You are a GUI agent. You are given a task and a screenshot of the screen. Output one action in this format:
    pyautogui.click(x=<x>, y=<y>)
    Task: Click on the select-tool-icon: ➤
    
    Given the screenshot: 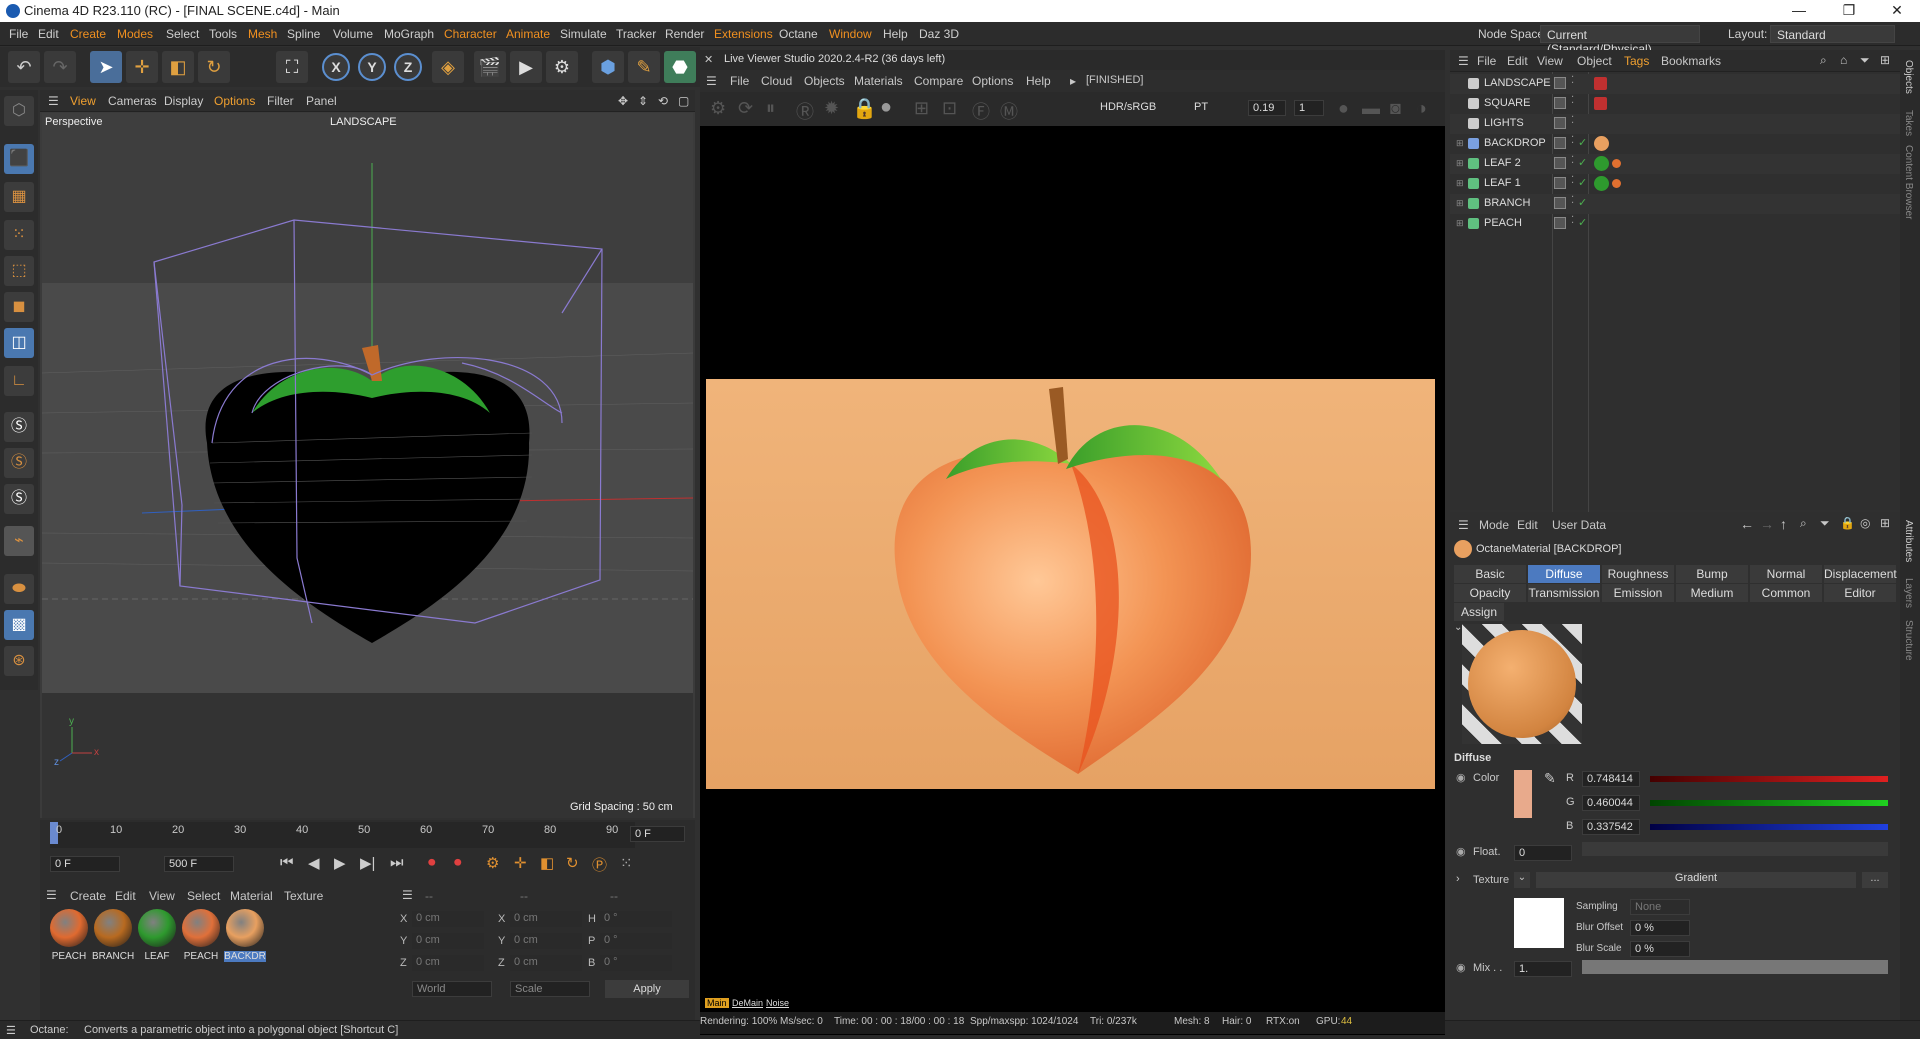 What is the action you would take?
    pyautogui.click(x=106, y=67)
    